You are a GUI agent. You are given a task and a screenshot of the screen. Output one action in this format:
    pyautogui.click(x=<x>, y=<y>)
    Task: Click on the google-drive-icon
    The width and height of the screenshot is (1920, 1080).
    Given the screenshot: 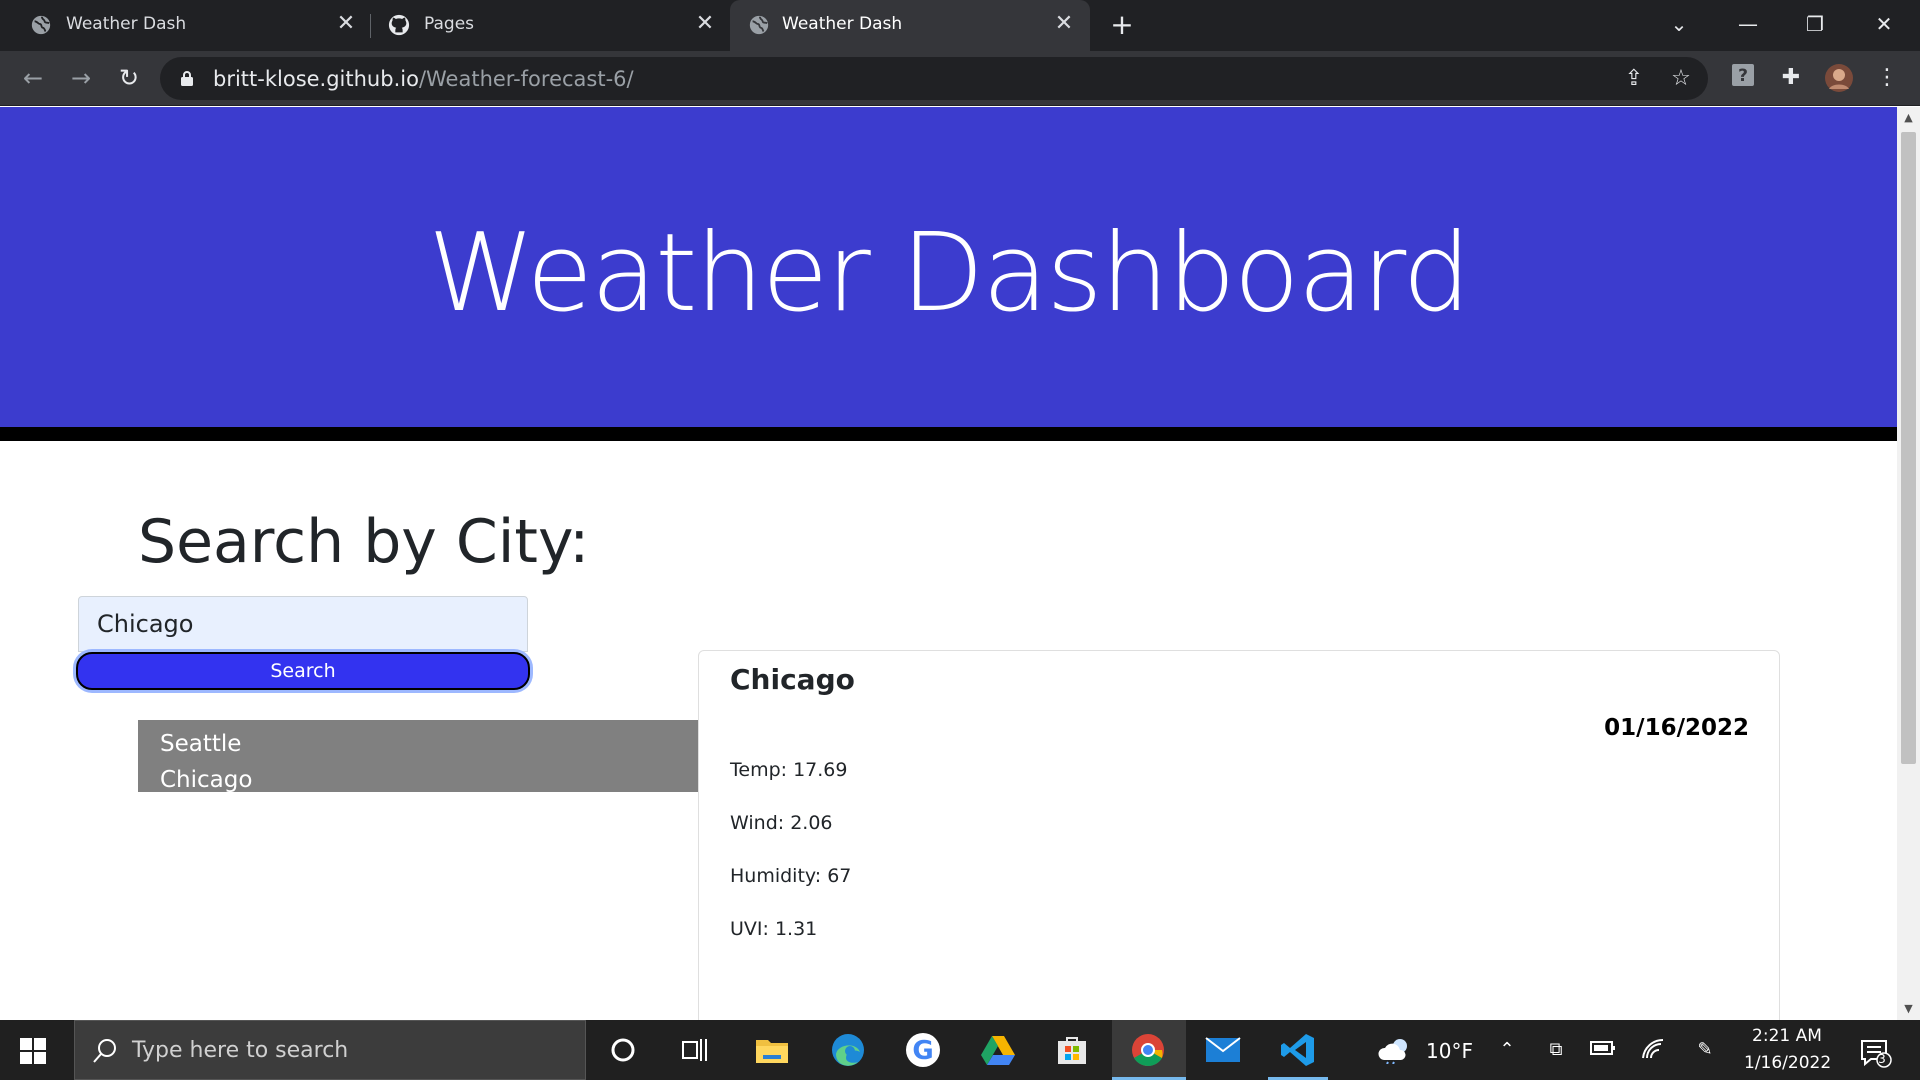 What is the action you would take?
    pyautogui.click(x=998, y=1050)
    